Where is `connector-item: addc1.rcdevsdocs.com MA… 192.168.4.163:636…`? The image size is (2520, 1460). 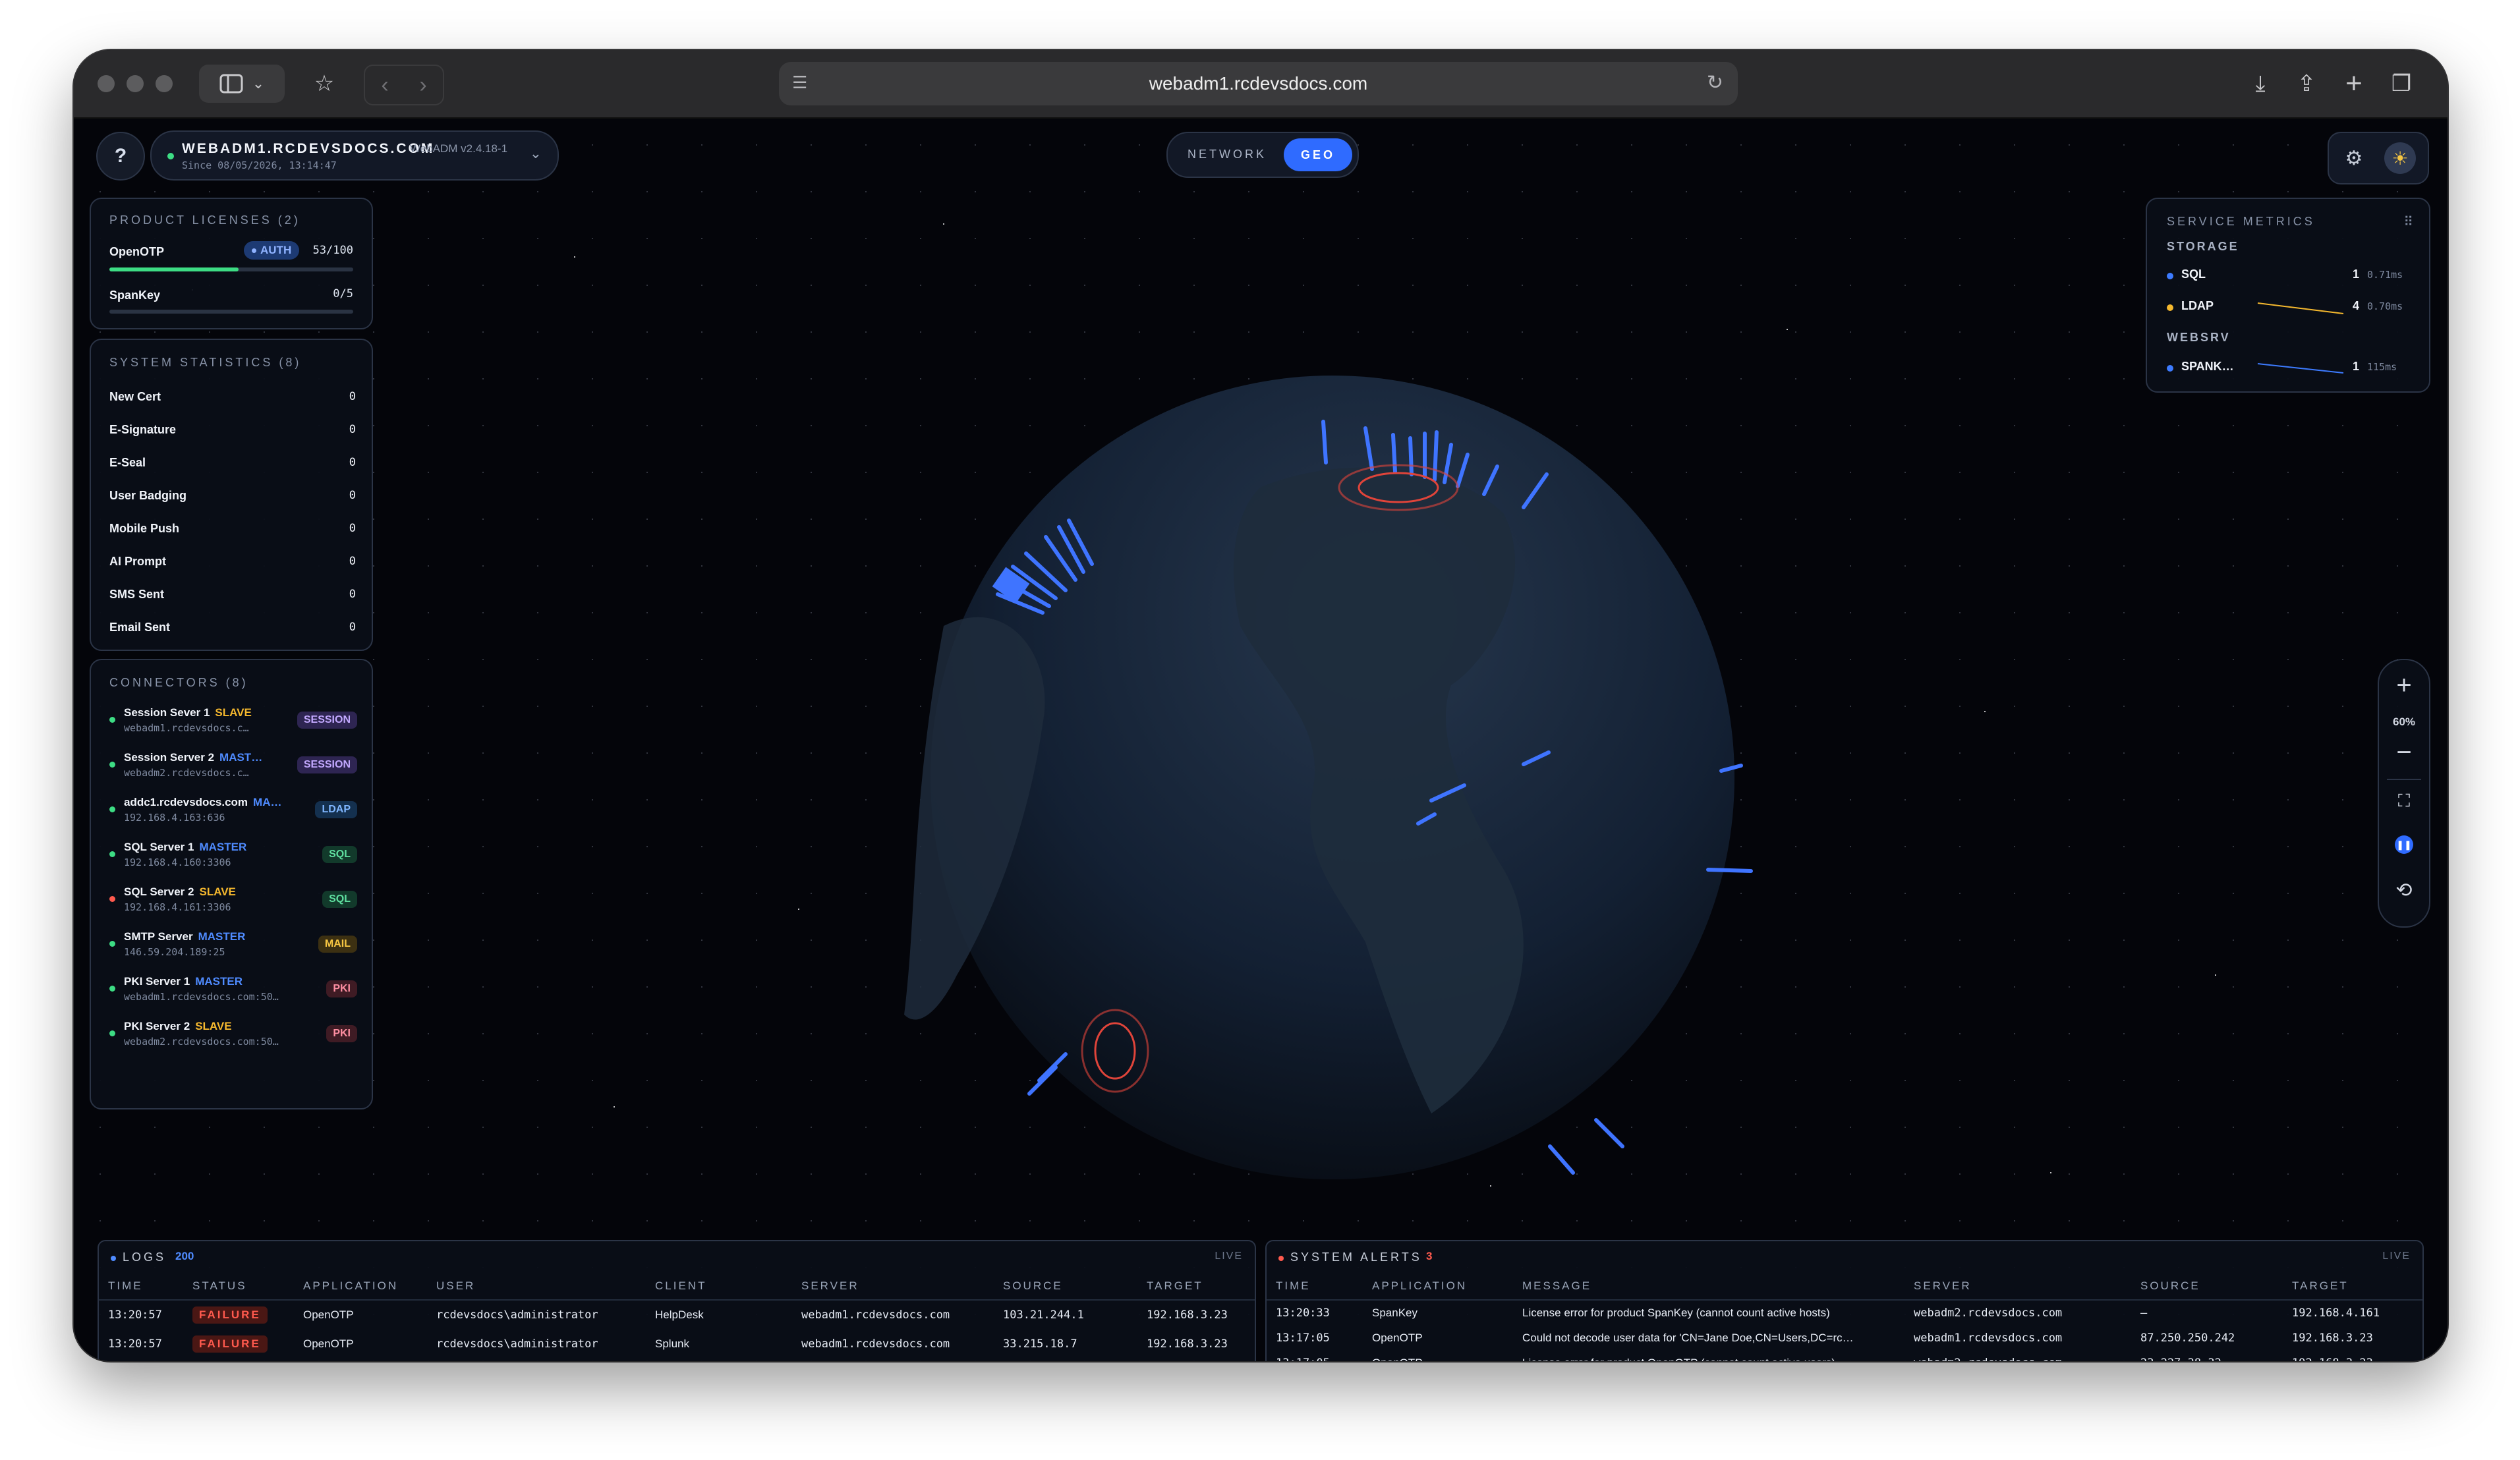
connector-item: addc1.rcdevsdocs.com MA… 192.168.4.163:636… is located at coordinates (234, 813).